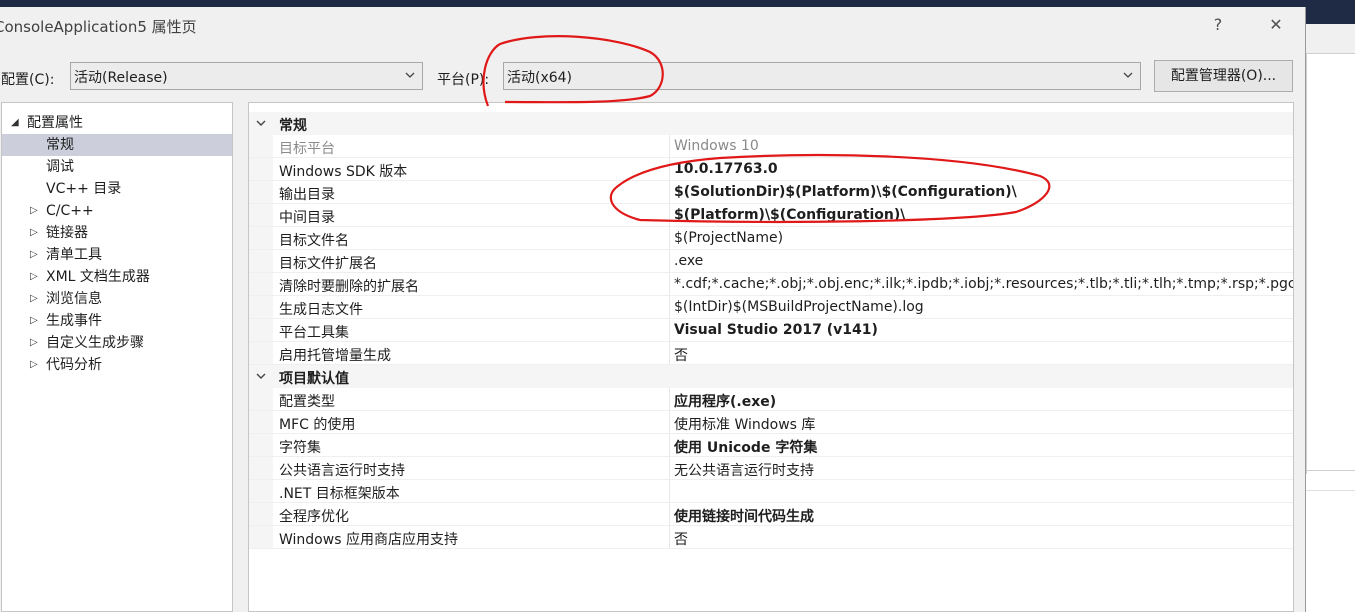 The image size is (1355, 612). Describe the element at coordinates (776, 330) in the screenshot. I see `property-value: Visual Studio 2017 (v141)` at that location.